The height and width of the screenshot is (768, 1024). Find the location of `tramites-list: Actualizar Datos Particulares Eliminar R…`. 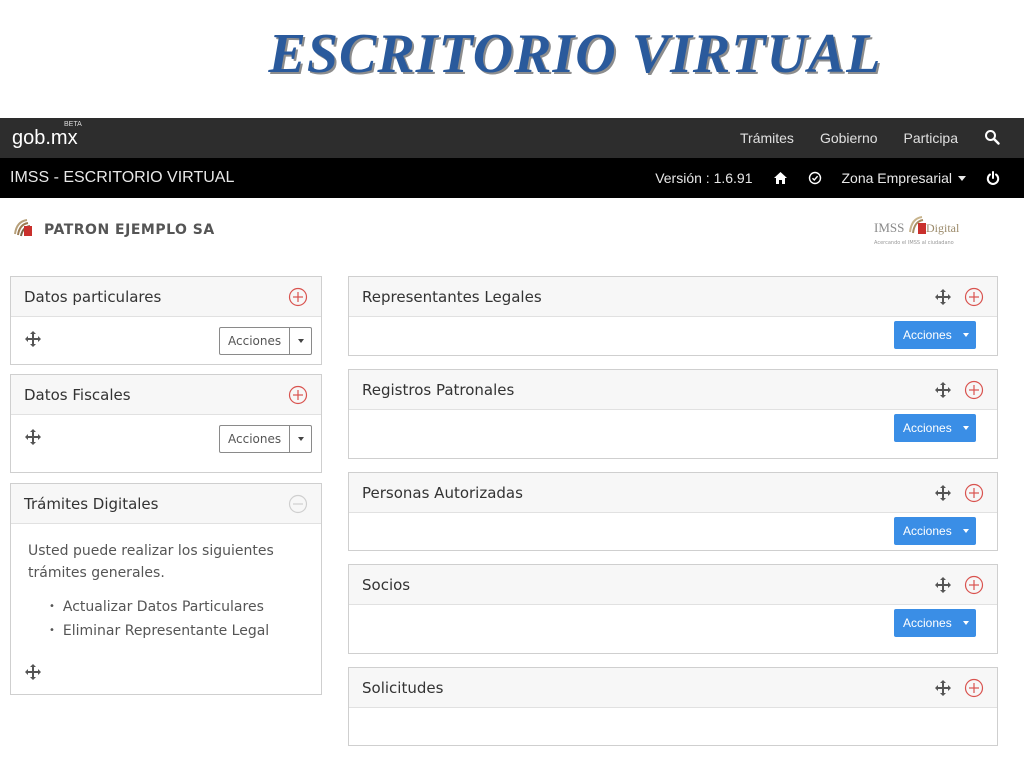

tramites-list: Actualizar Datos Particulares Eliminar R… is located at coordinates (159, 620).